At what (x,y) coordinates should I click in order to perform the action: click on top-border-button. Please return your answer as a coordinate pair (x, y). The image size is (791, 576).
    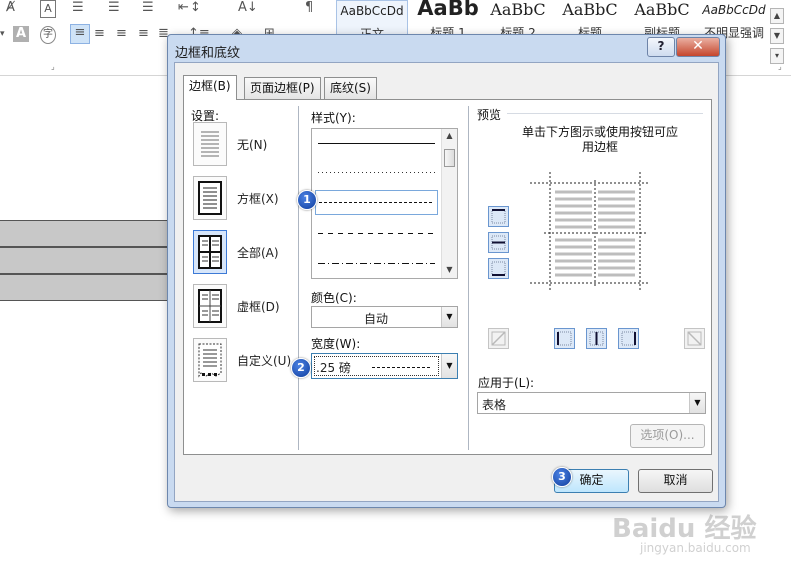
    Looking at the image, I should click on (498, 216).